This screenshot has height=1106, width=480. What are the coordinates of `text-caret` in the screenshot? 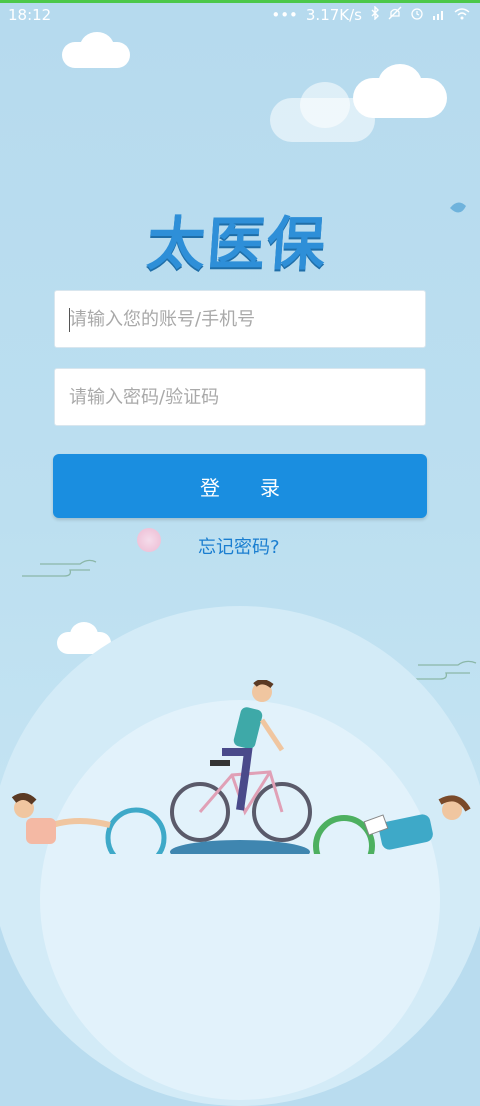 It's located at (69, 320).